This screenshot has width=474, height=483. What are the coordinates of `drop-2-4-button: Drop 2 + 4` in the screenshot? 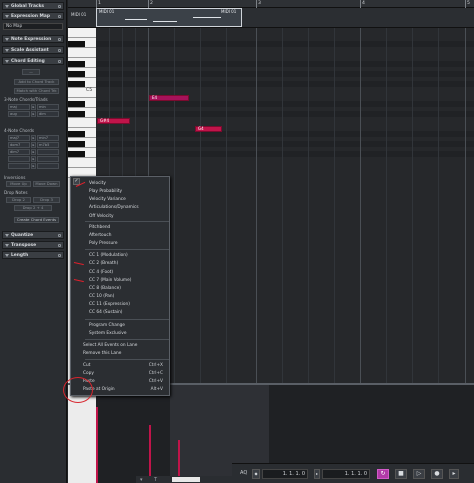 It's located at (33, 208).